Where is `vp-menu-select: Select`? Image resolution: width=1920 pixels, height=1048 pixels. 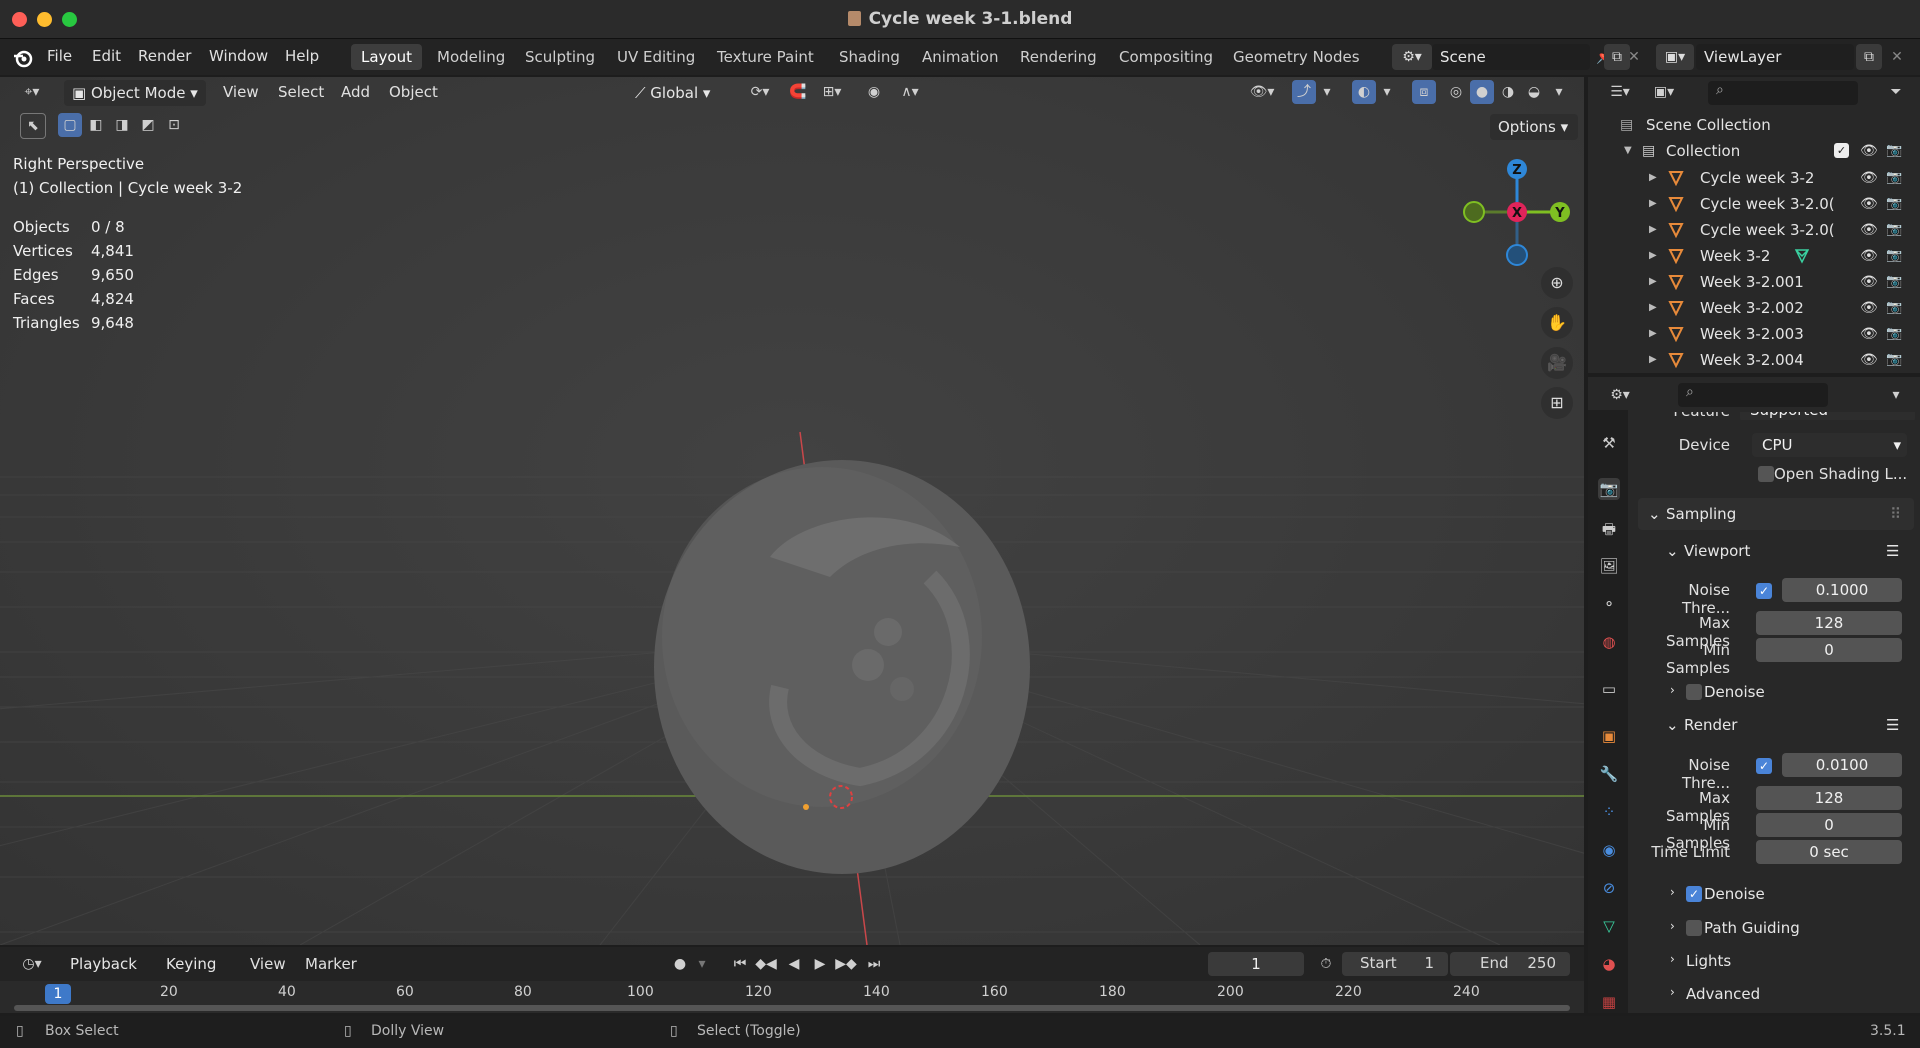
vp-menu-select: Select is located at coordinates (301, 92).